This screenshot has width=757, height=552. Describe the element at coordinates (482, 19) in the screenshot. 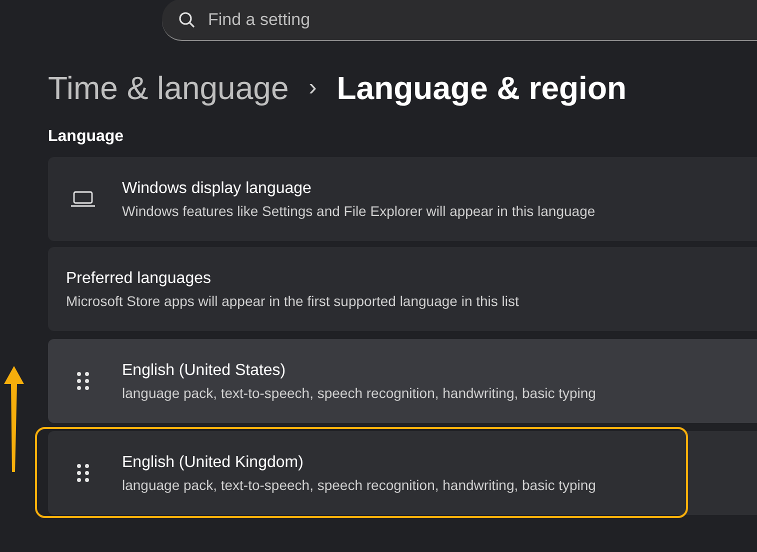

I see `search-input: Find a setting` at that location.